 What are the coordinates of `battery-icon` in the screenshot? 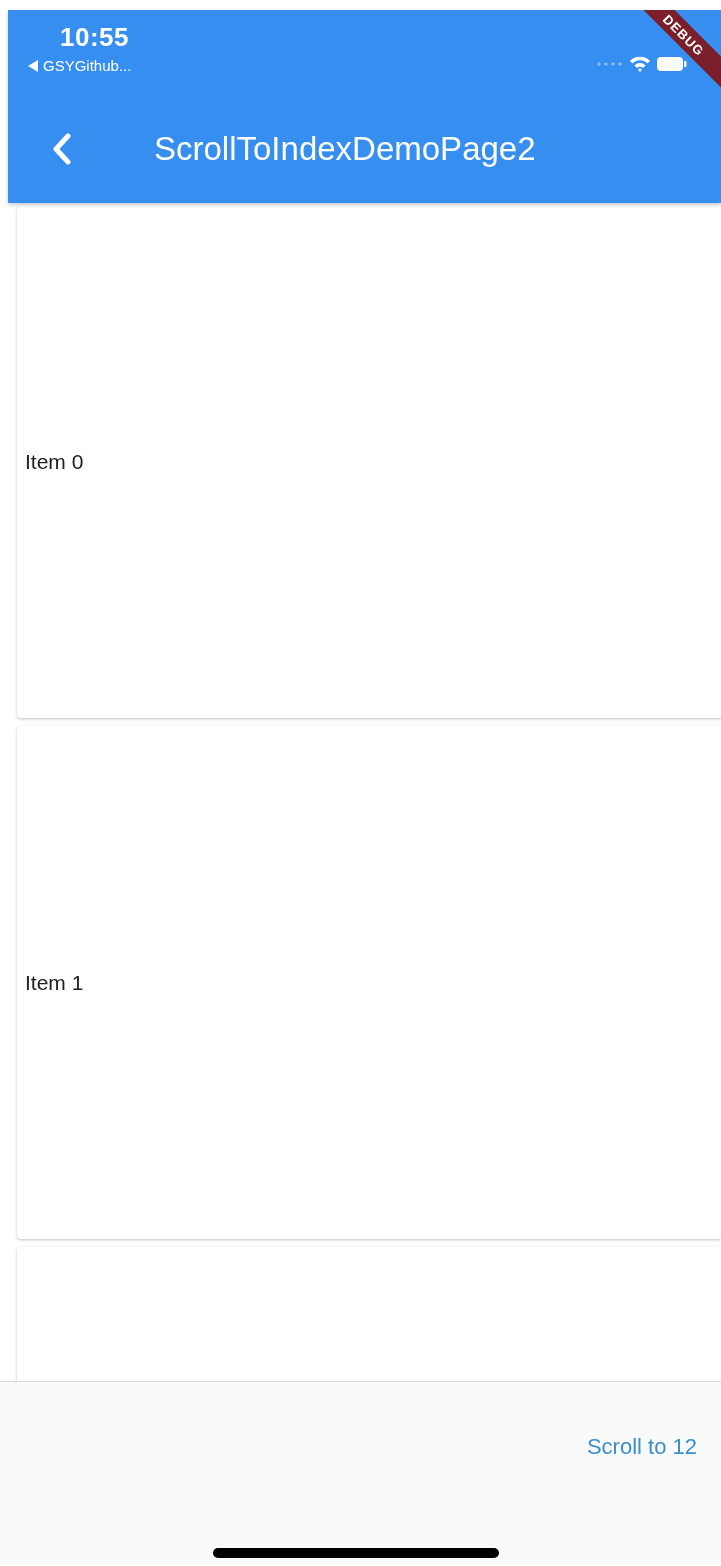 It's located at (672, 64).